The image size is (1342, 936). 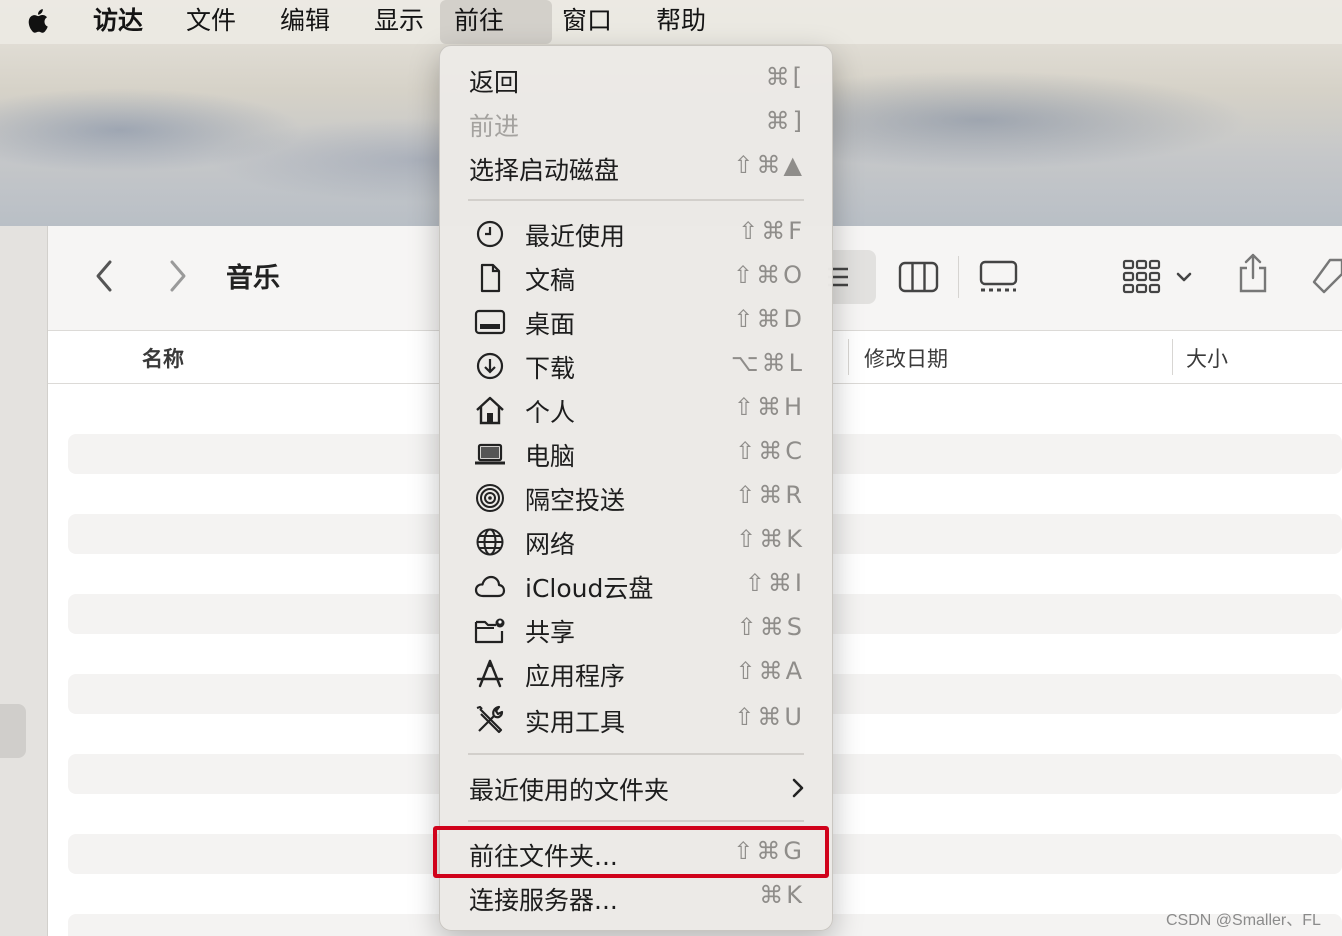 What do you see at coordinates (958, 277) in the screenshot?
I see `toolbar-divider` at bounding box center [958, 277].